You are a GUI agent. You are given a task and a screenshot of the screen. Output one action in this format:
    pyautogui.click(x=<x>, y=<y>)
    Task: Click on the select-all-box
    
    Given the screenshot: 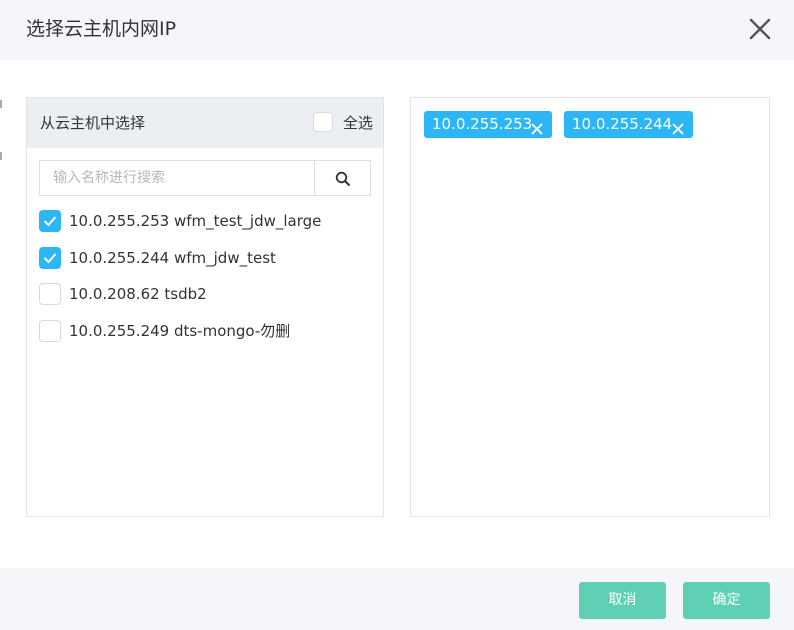 What is the action you would take?
    pyautogui.click(x=323, y=122)
    